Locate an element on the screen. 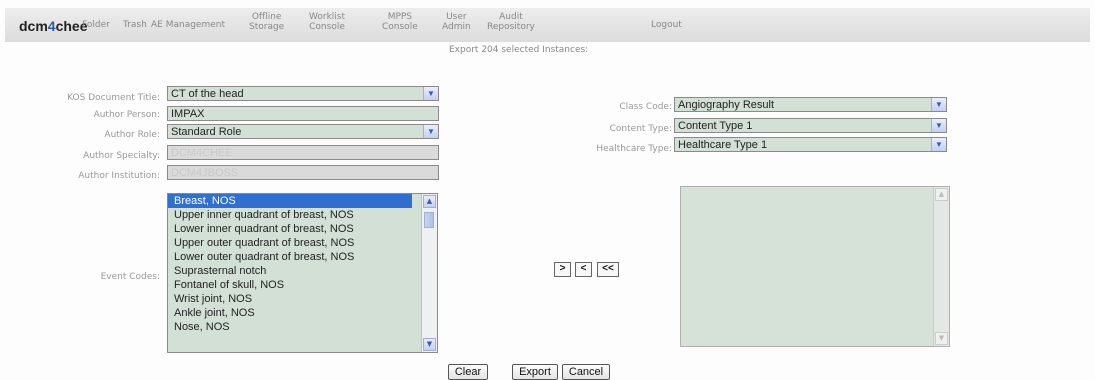 This screenshot has height=380, width=1095. list-item: Suprasternal notch is located at coordinates (302, 271).